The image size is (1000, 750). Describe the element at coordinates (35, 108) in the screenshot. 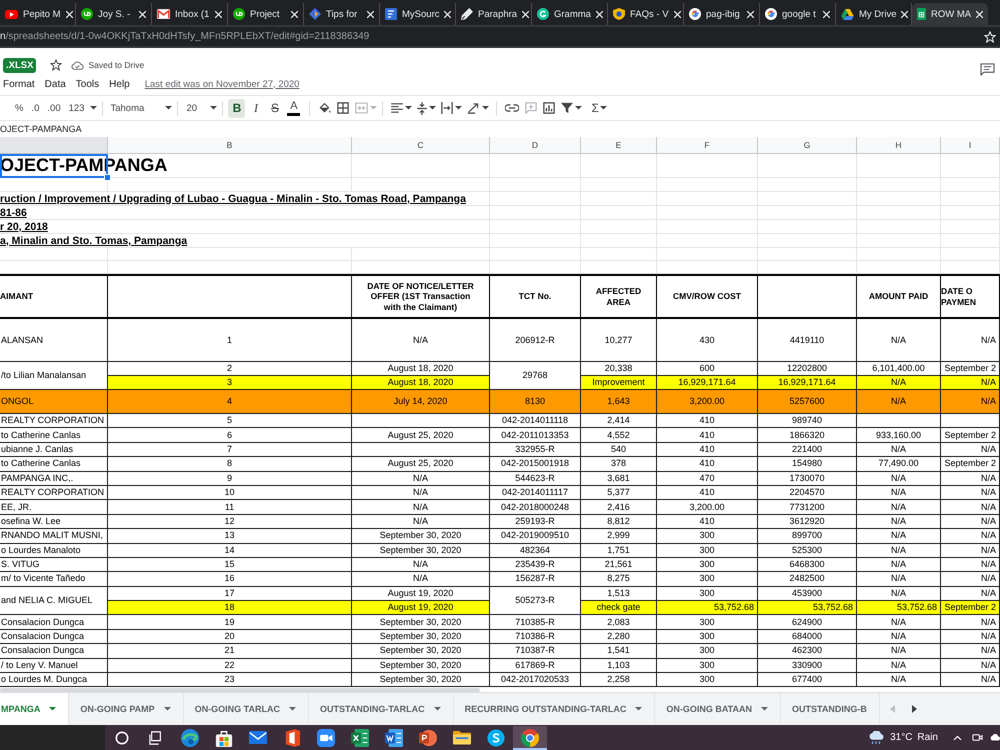

I see `number-format-button: .0` at that location.